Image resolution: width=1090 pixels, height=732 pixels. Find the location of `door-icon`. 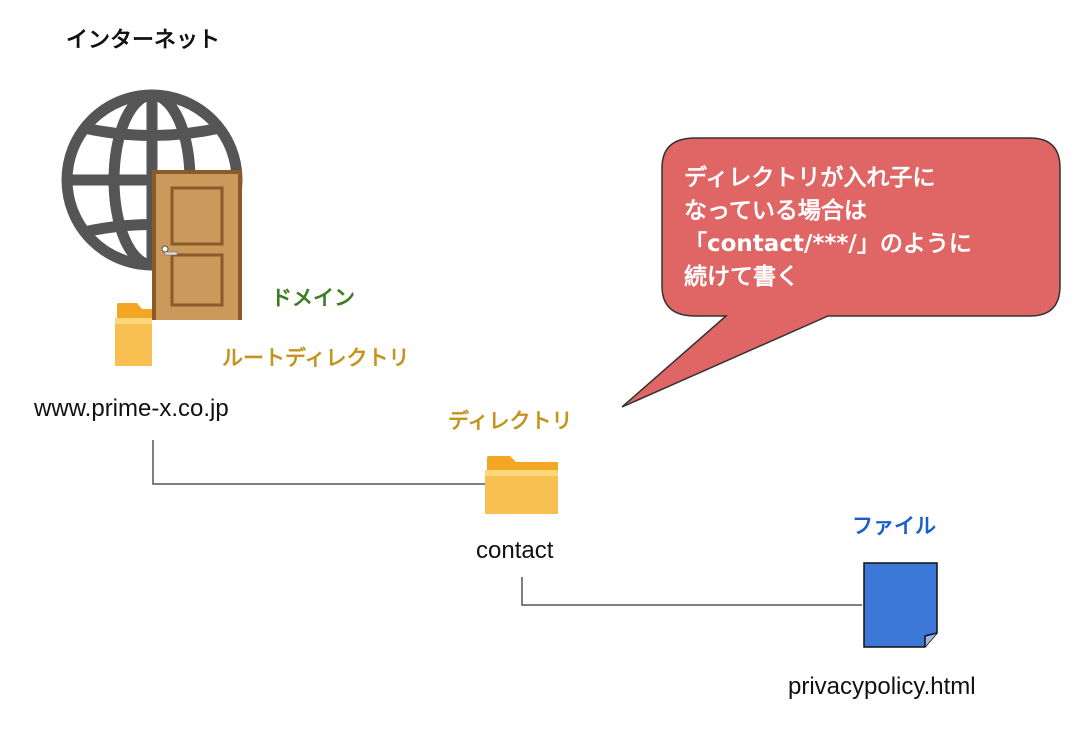

door-icon is located at coordinates (197, 245).